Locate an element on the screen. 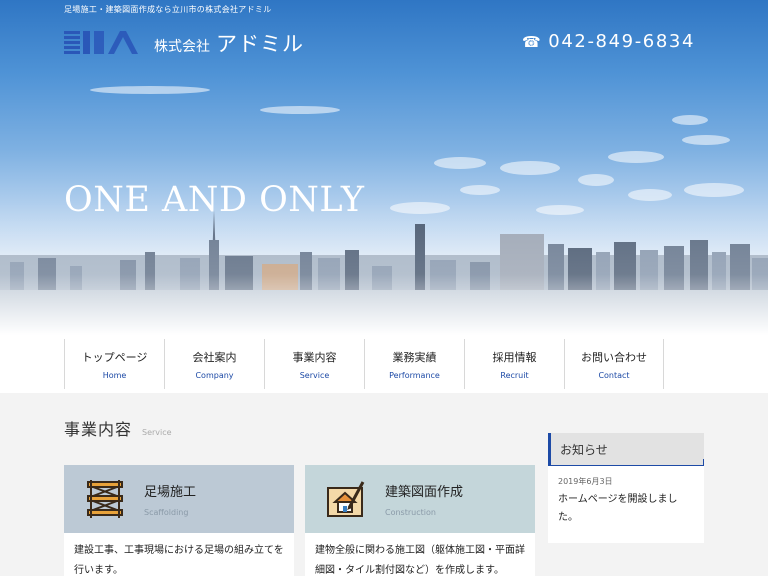 This screenshot has height=576, width=768. news-date: 2019年6月3日 is located at coordinates (585, 481).